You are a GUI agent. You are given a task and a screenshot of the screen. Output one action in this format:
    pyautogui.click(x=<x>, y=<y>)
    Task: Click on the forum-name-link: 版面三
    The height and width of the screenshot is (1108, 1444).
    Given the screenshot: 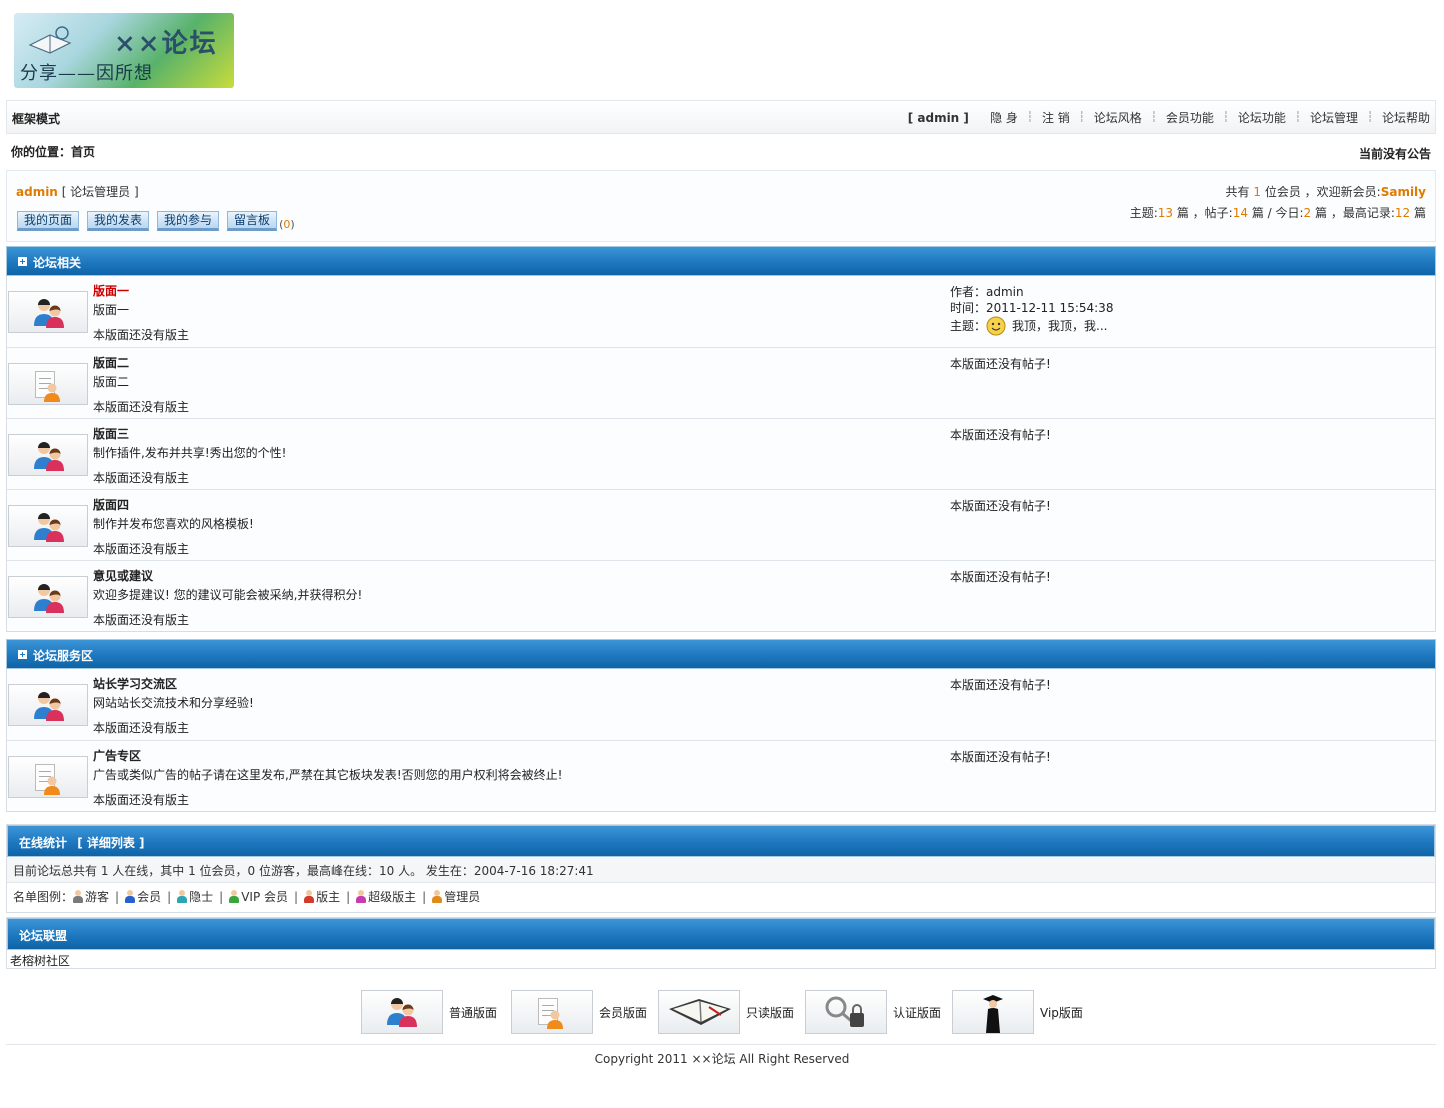 What is the action you would take?
    pyautogui.click(x=111, y=433)
    